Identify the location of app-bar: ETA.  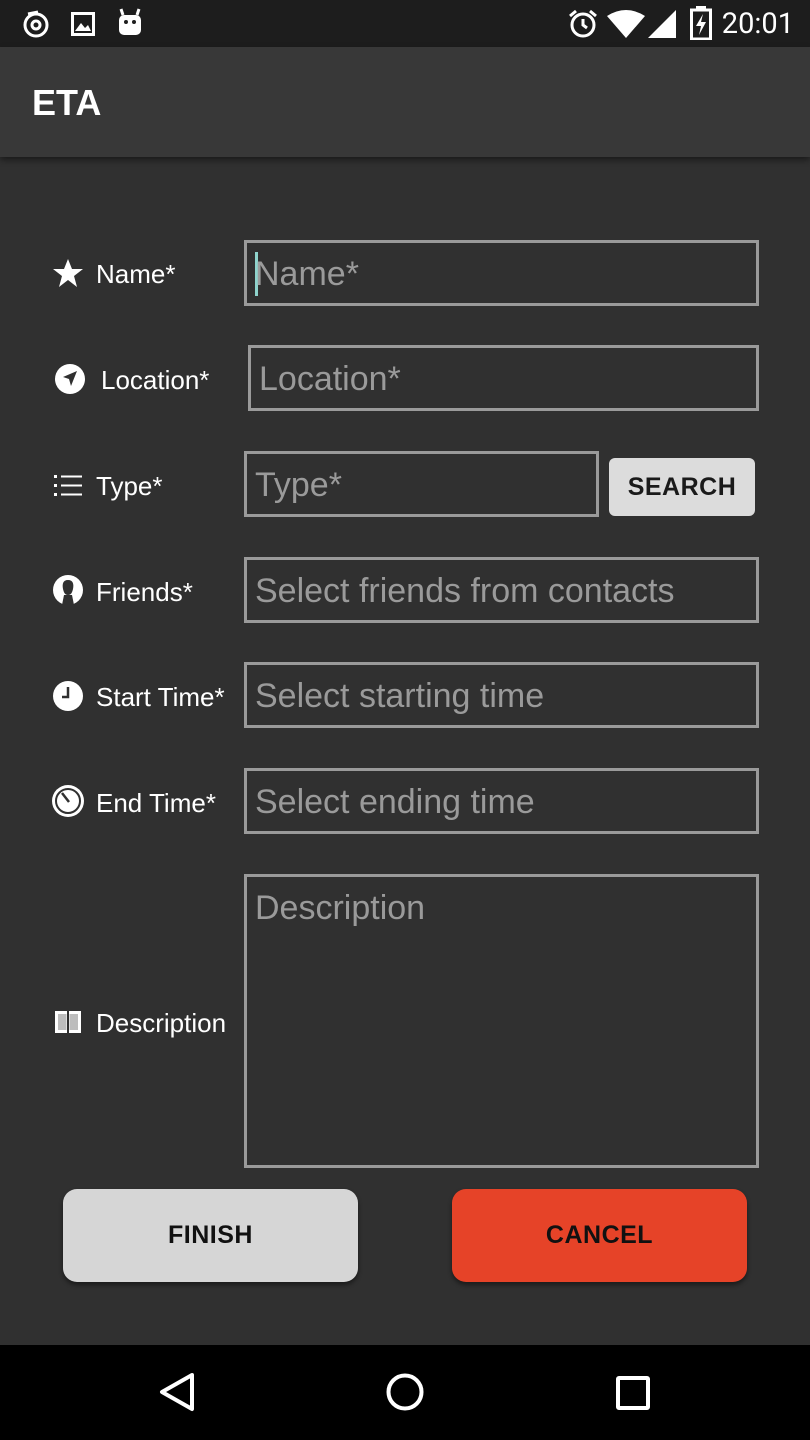
(405, 102).